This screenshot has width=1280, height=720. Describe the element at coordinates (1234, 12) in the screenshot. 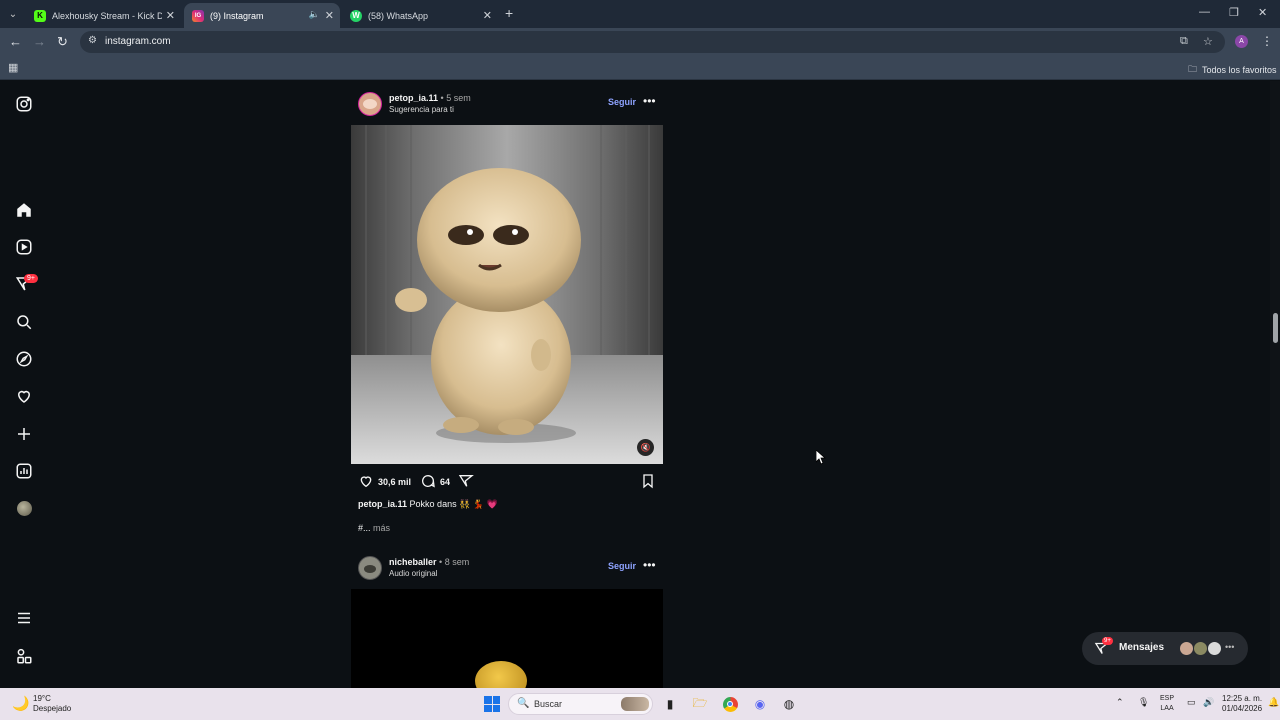

I see `restore-icon: ❐` at that location.